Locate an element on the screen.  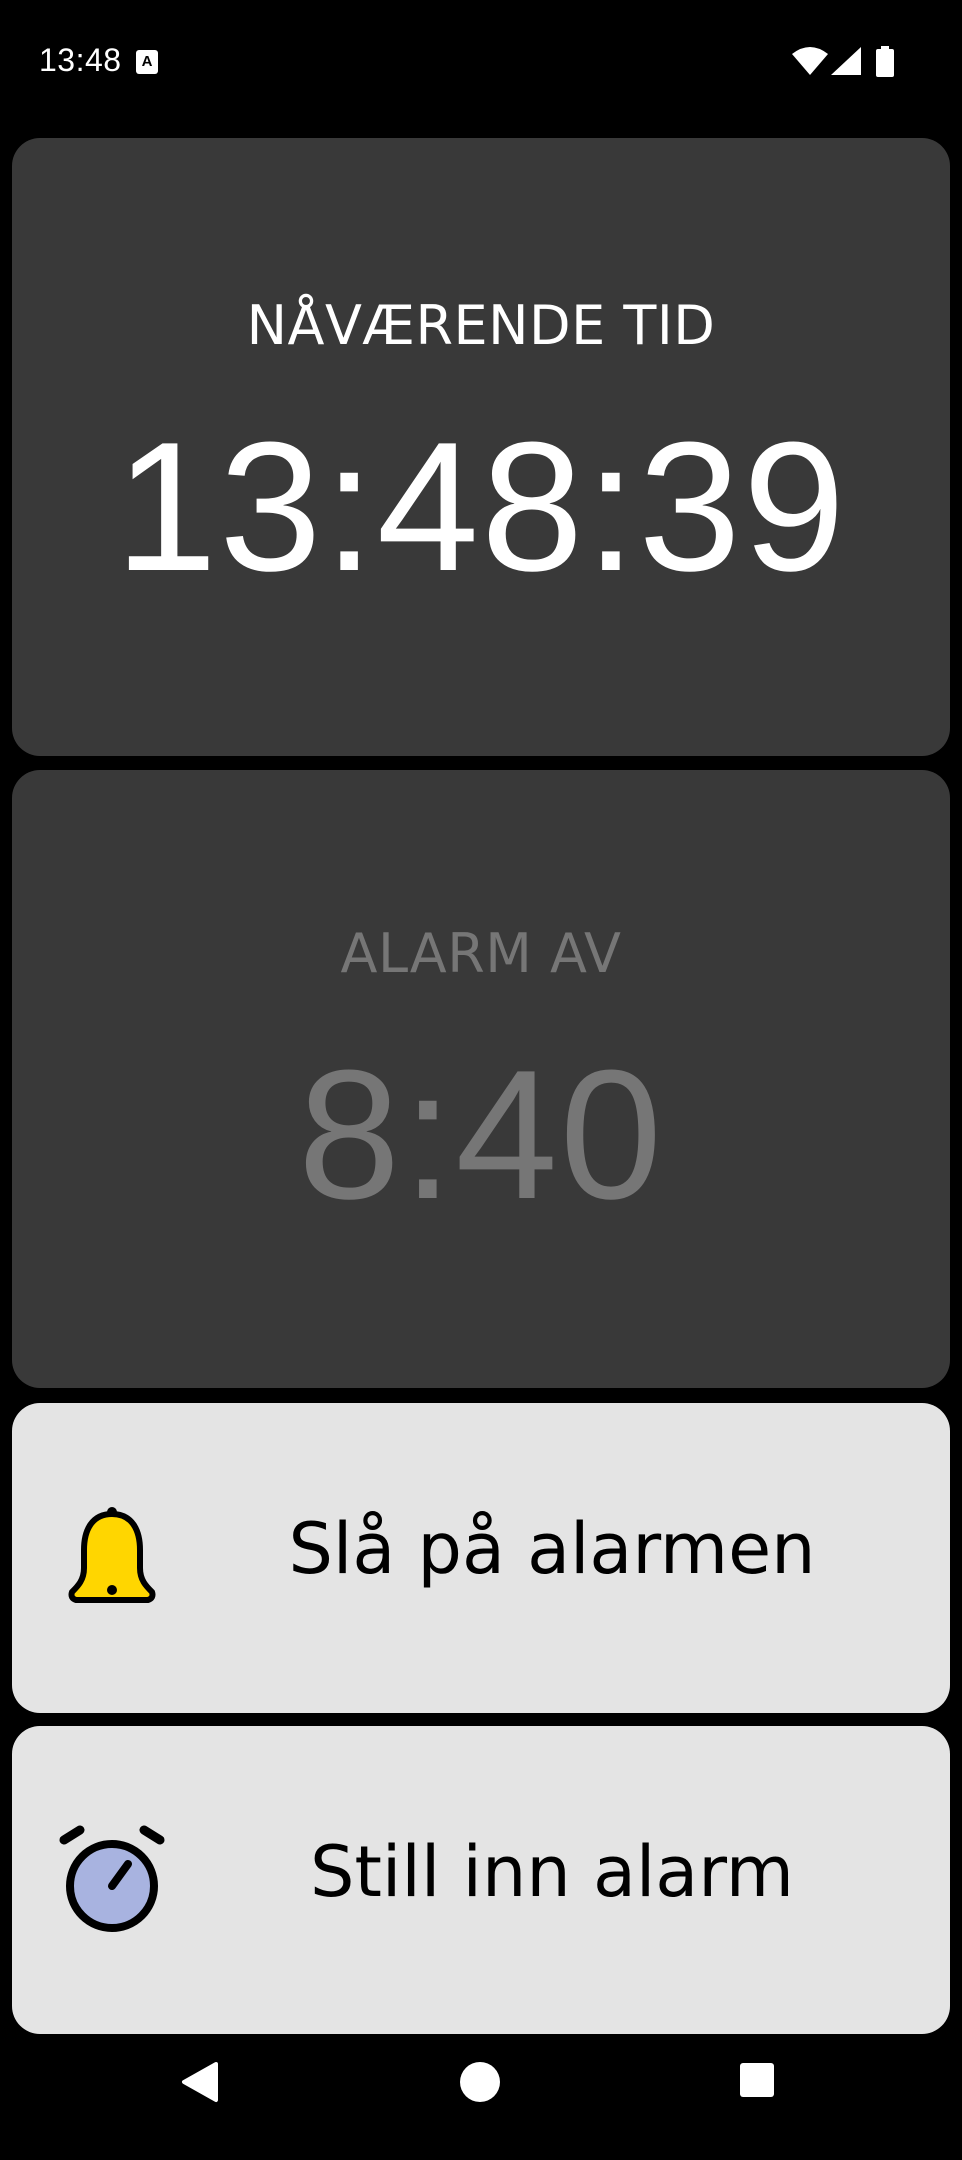
toggle-alarm-button: Slå på alarmen is located at coordinates (481, 1558).